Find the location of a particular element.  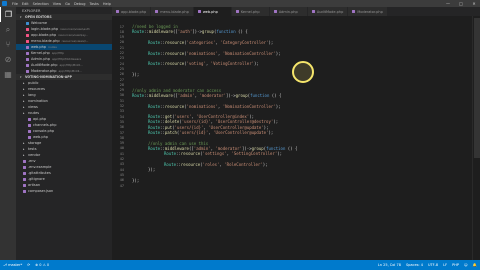

line-number: 28 is located at coordinates (121, 84).